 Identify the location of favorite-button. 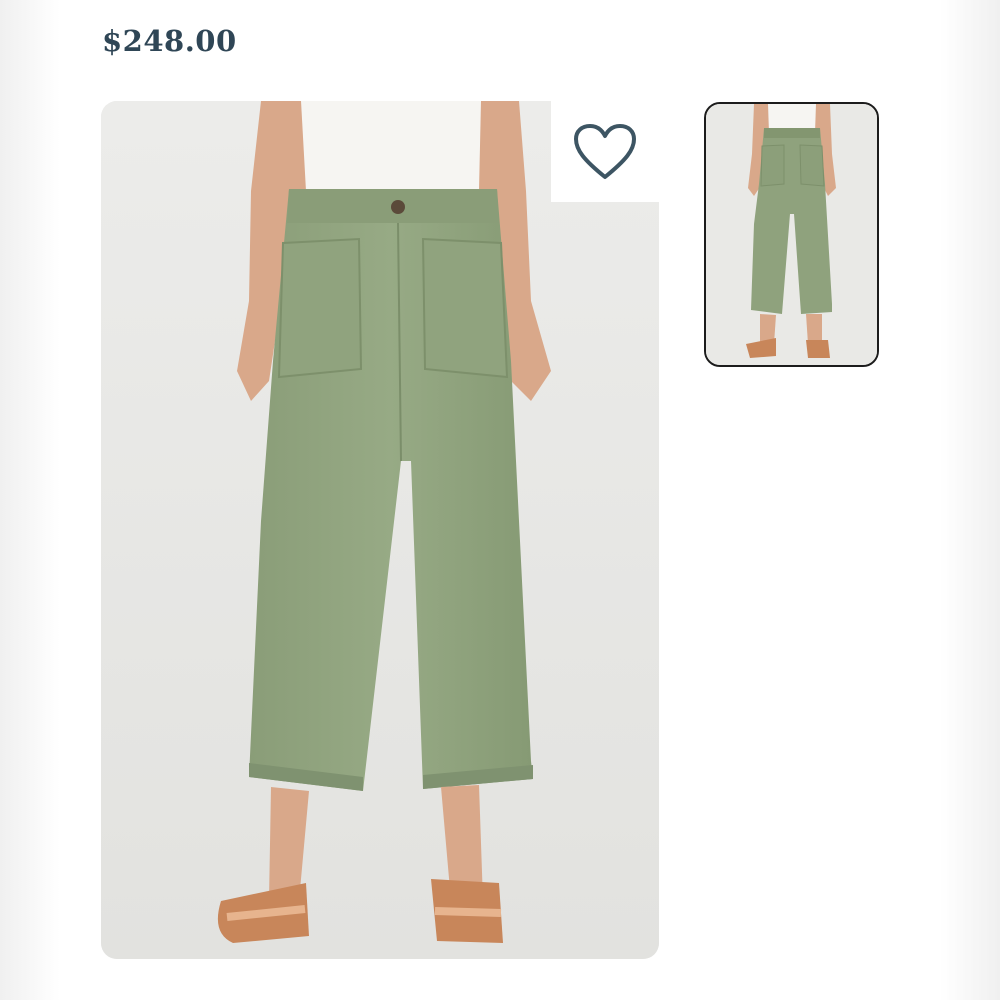
(605, 151).